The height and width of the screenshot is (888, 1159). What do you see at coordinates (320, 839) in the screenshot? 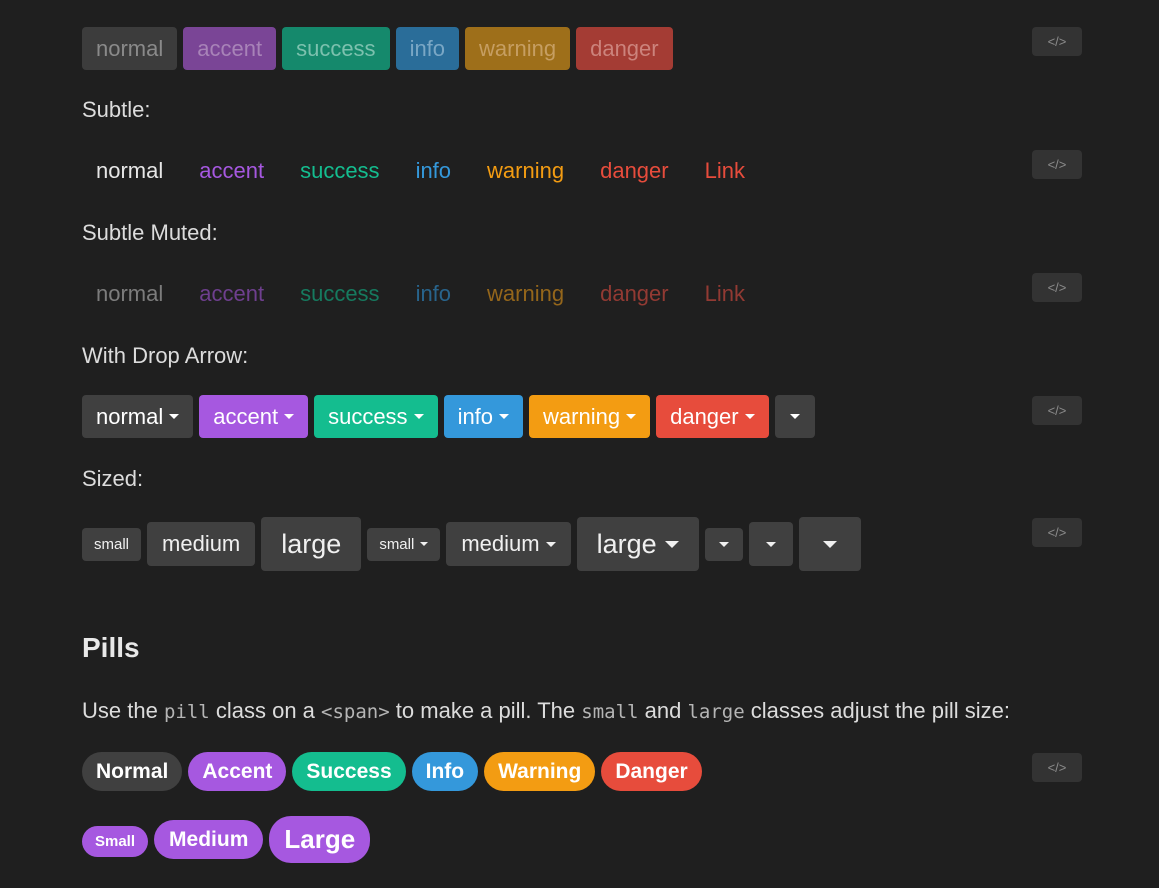
I see `large-pill: Large` at bounding box center [320, 839].